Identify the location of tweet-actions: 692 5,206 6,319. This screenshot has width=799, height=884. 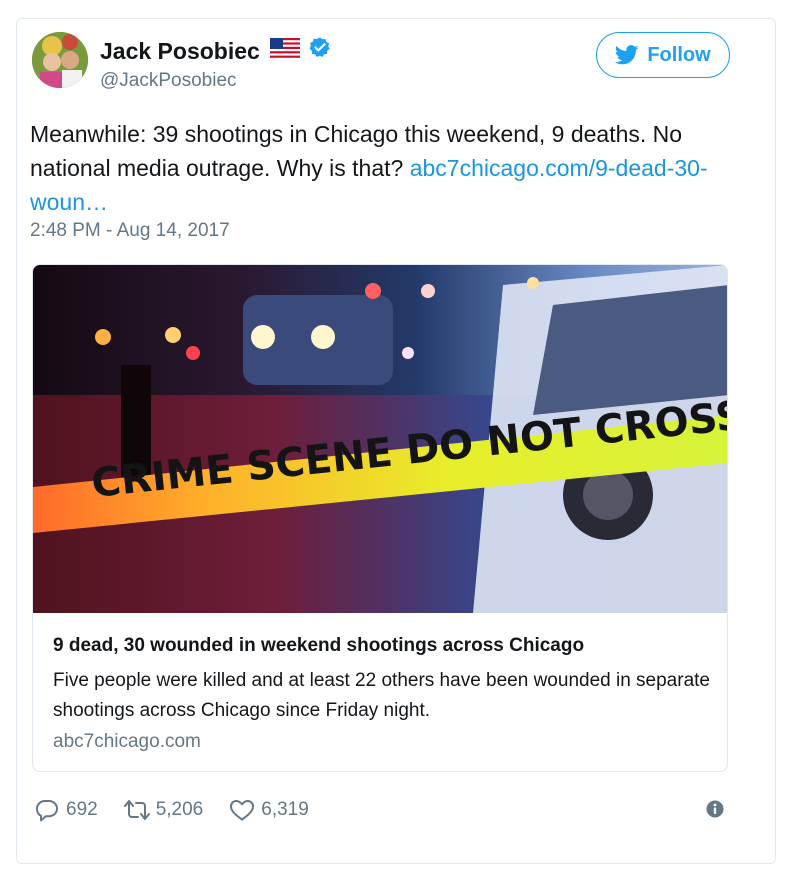
(184, 810).